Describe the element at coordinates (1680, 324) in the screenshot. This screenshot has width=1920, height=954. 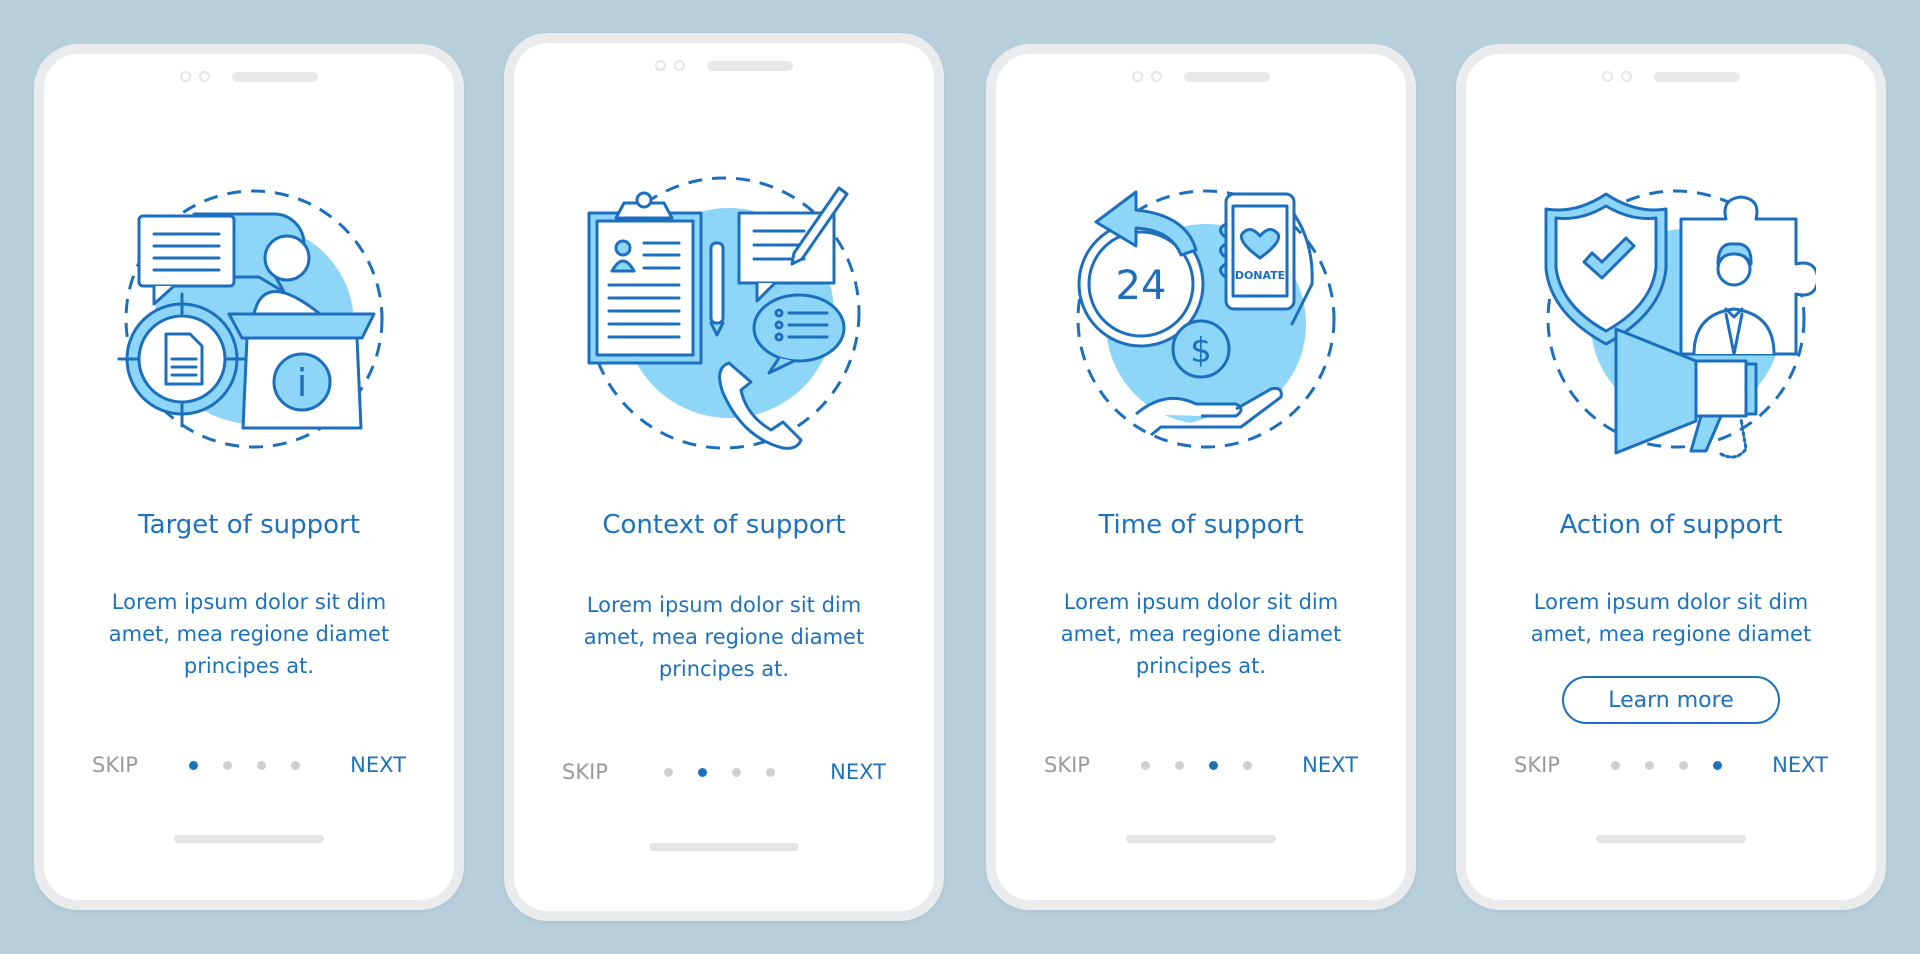
I see `shield-megaphone-icon` at that location.